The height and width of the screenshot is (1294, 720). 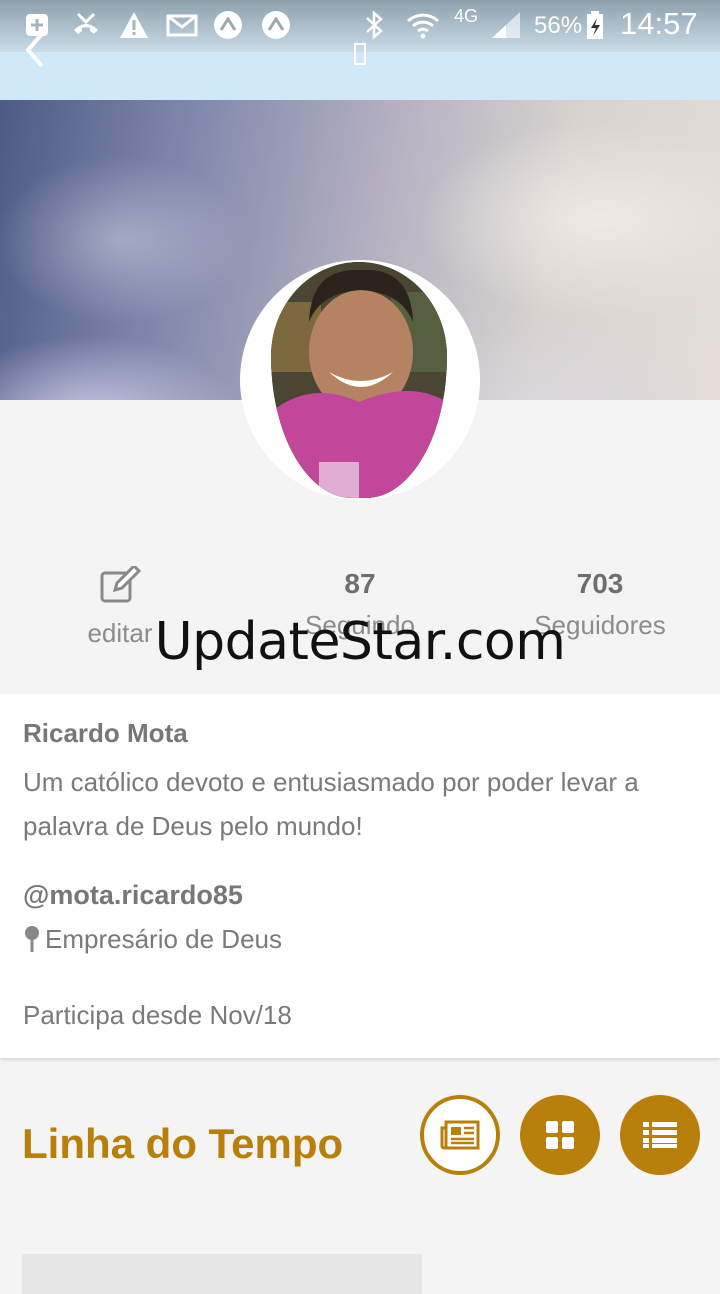 I want to click on news-view-button, so click(x=460, y=1135).